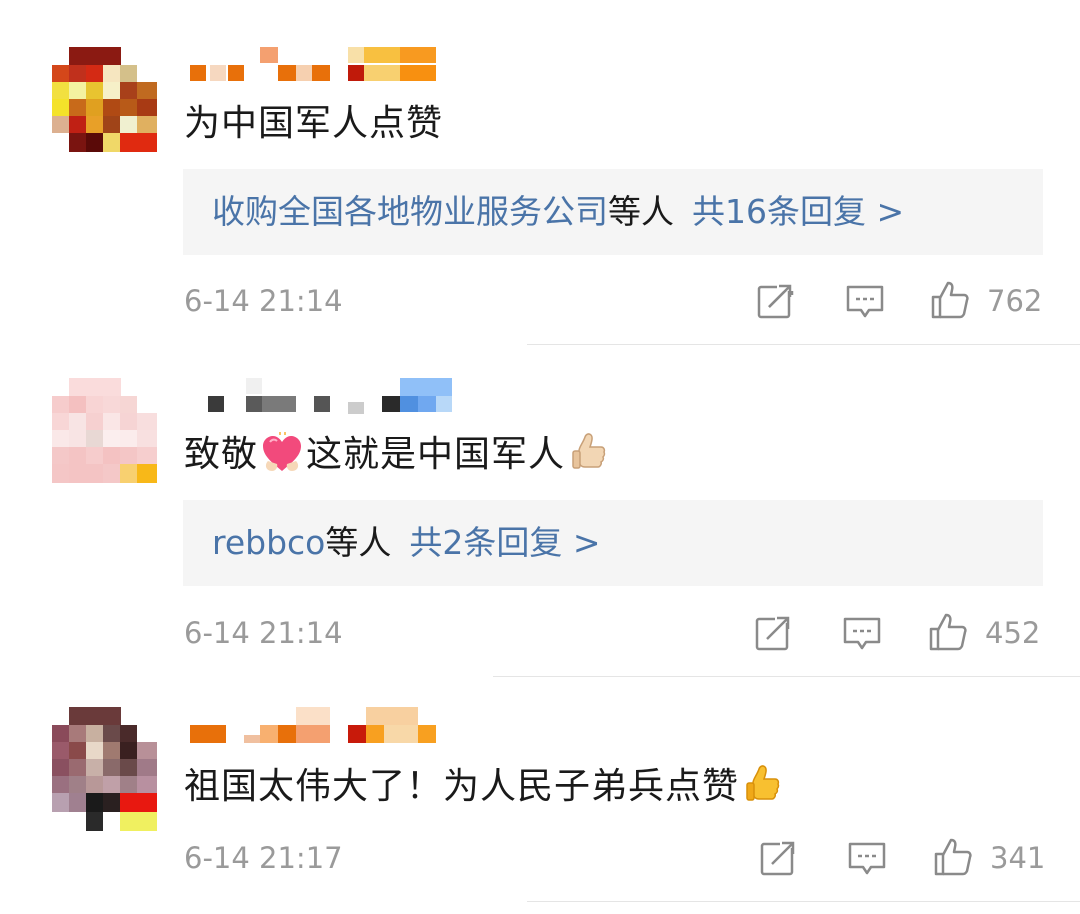  I want to click on comment-text-part: 祖国太伟大了！为人民子弟兵点赞, so click(462, 786).